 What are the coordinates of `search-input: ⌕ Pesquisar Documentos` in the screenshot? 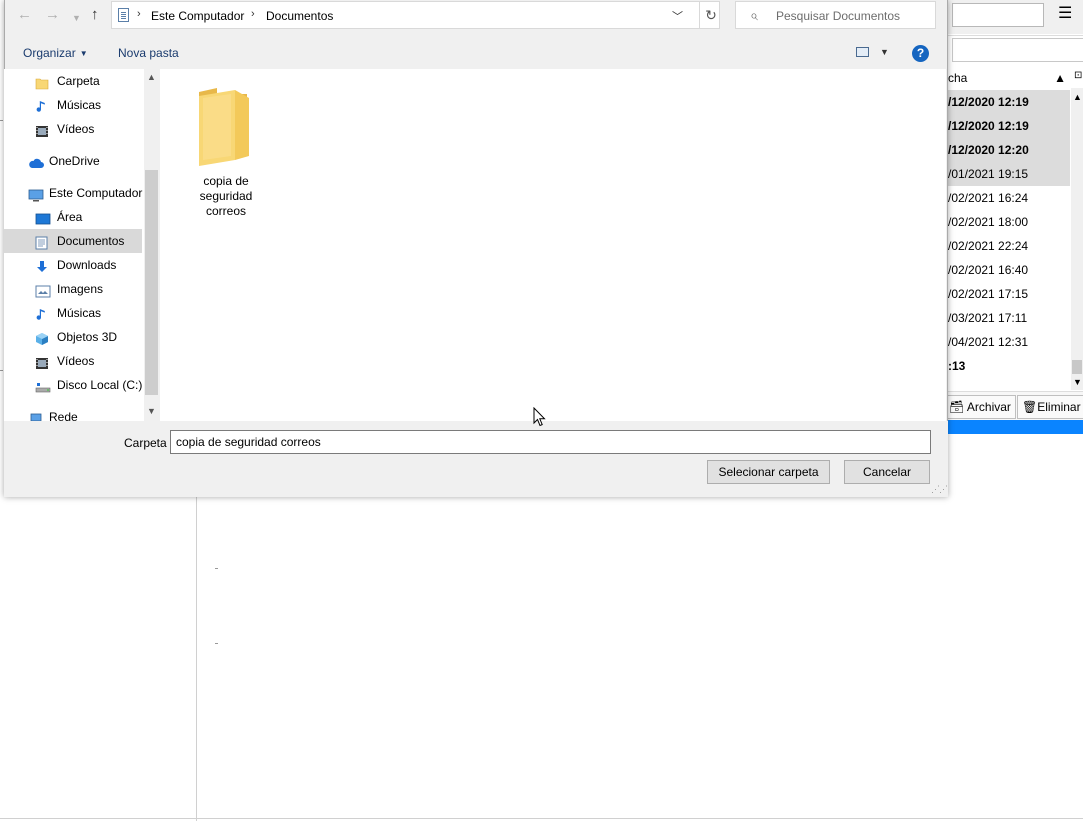 It's located at (835, 15).